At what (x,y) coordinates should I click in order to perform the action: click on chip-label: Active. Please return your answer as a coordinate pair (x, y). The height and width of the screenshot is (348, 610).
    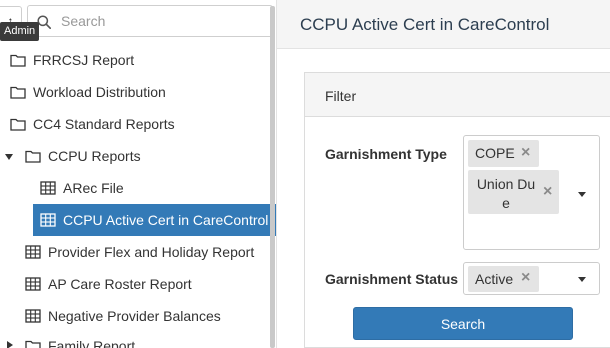
    Looking at the image, I should click on (494, 279).